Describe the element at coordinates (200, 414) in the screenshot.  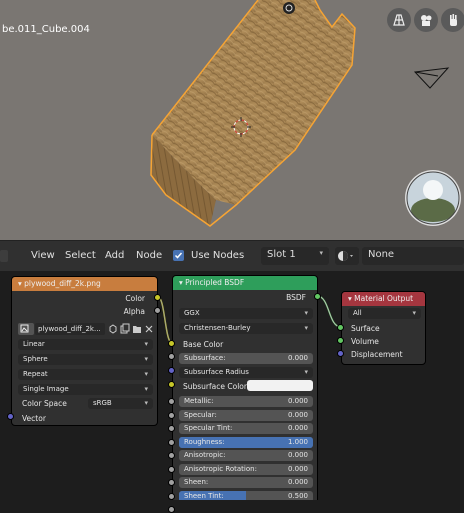
I see `param-label: Specular:` at that location.